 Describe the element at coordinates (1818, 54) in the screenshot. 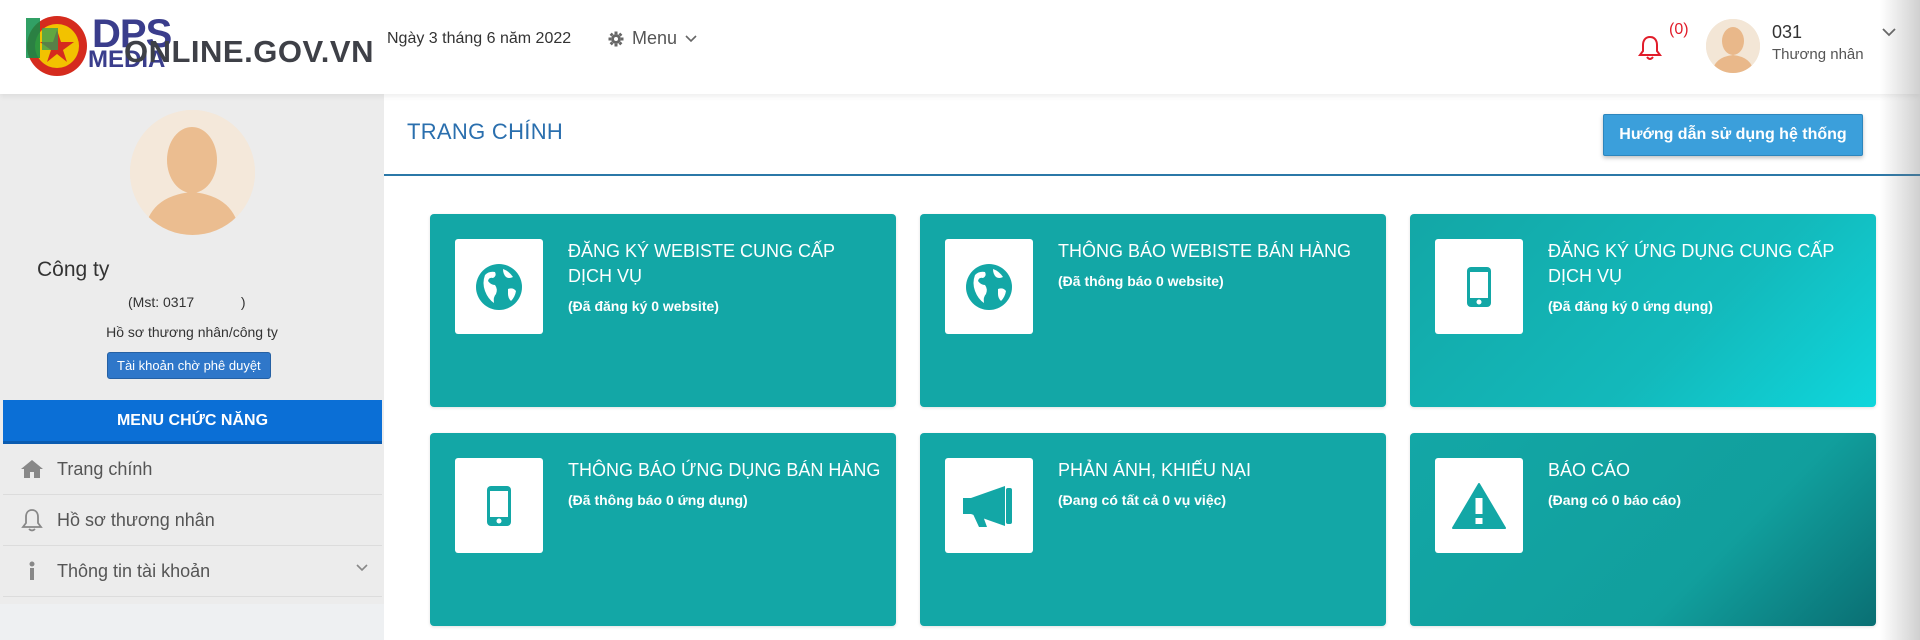

I see `user-role: Thương nhân` at that location.